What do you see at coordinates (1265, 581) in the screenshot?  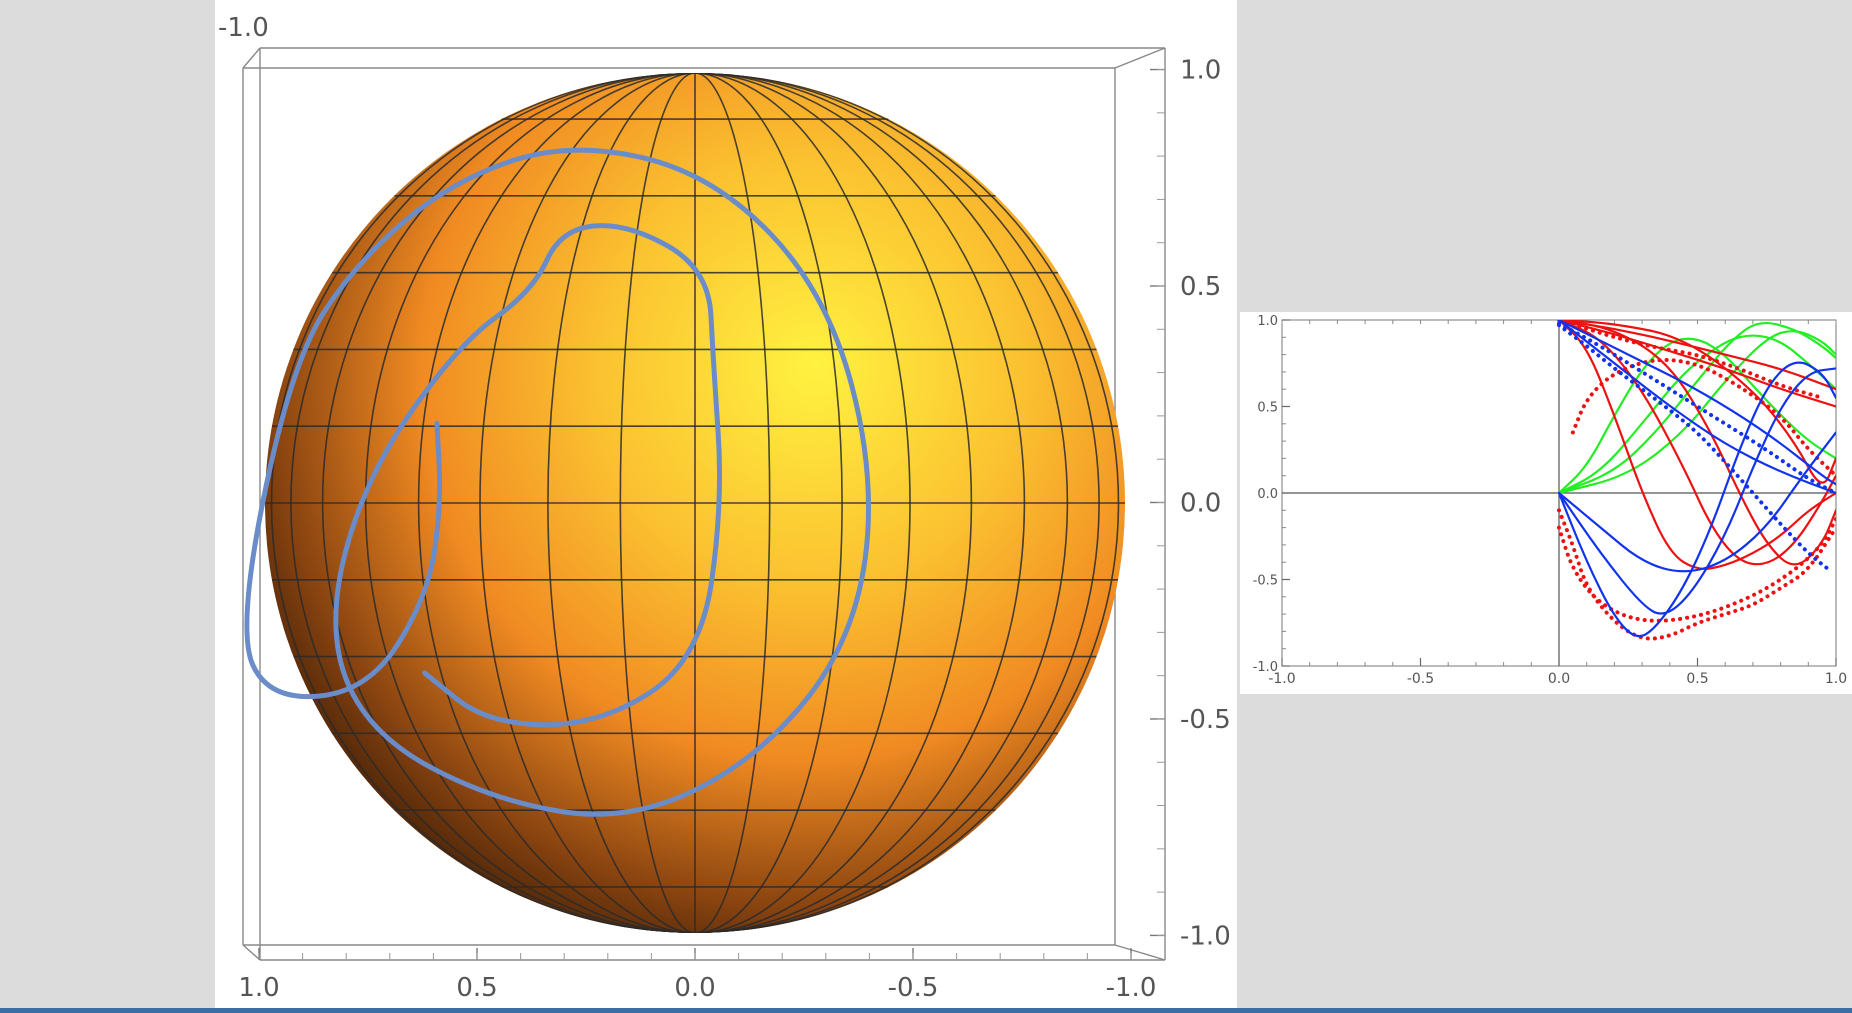 I see `small-y-tick-label: -0.5` at bounding box center [1265, 581].